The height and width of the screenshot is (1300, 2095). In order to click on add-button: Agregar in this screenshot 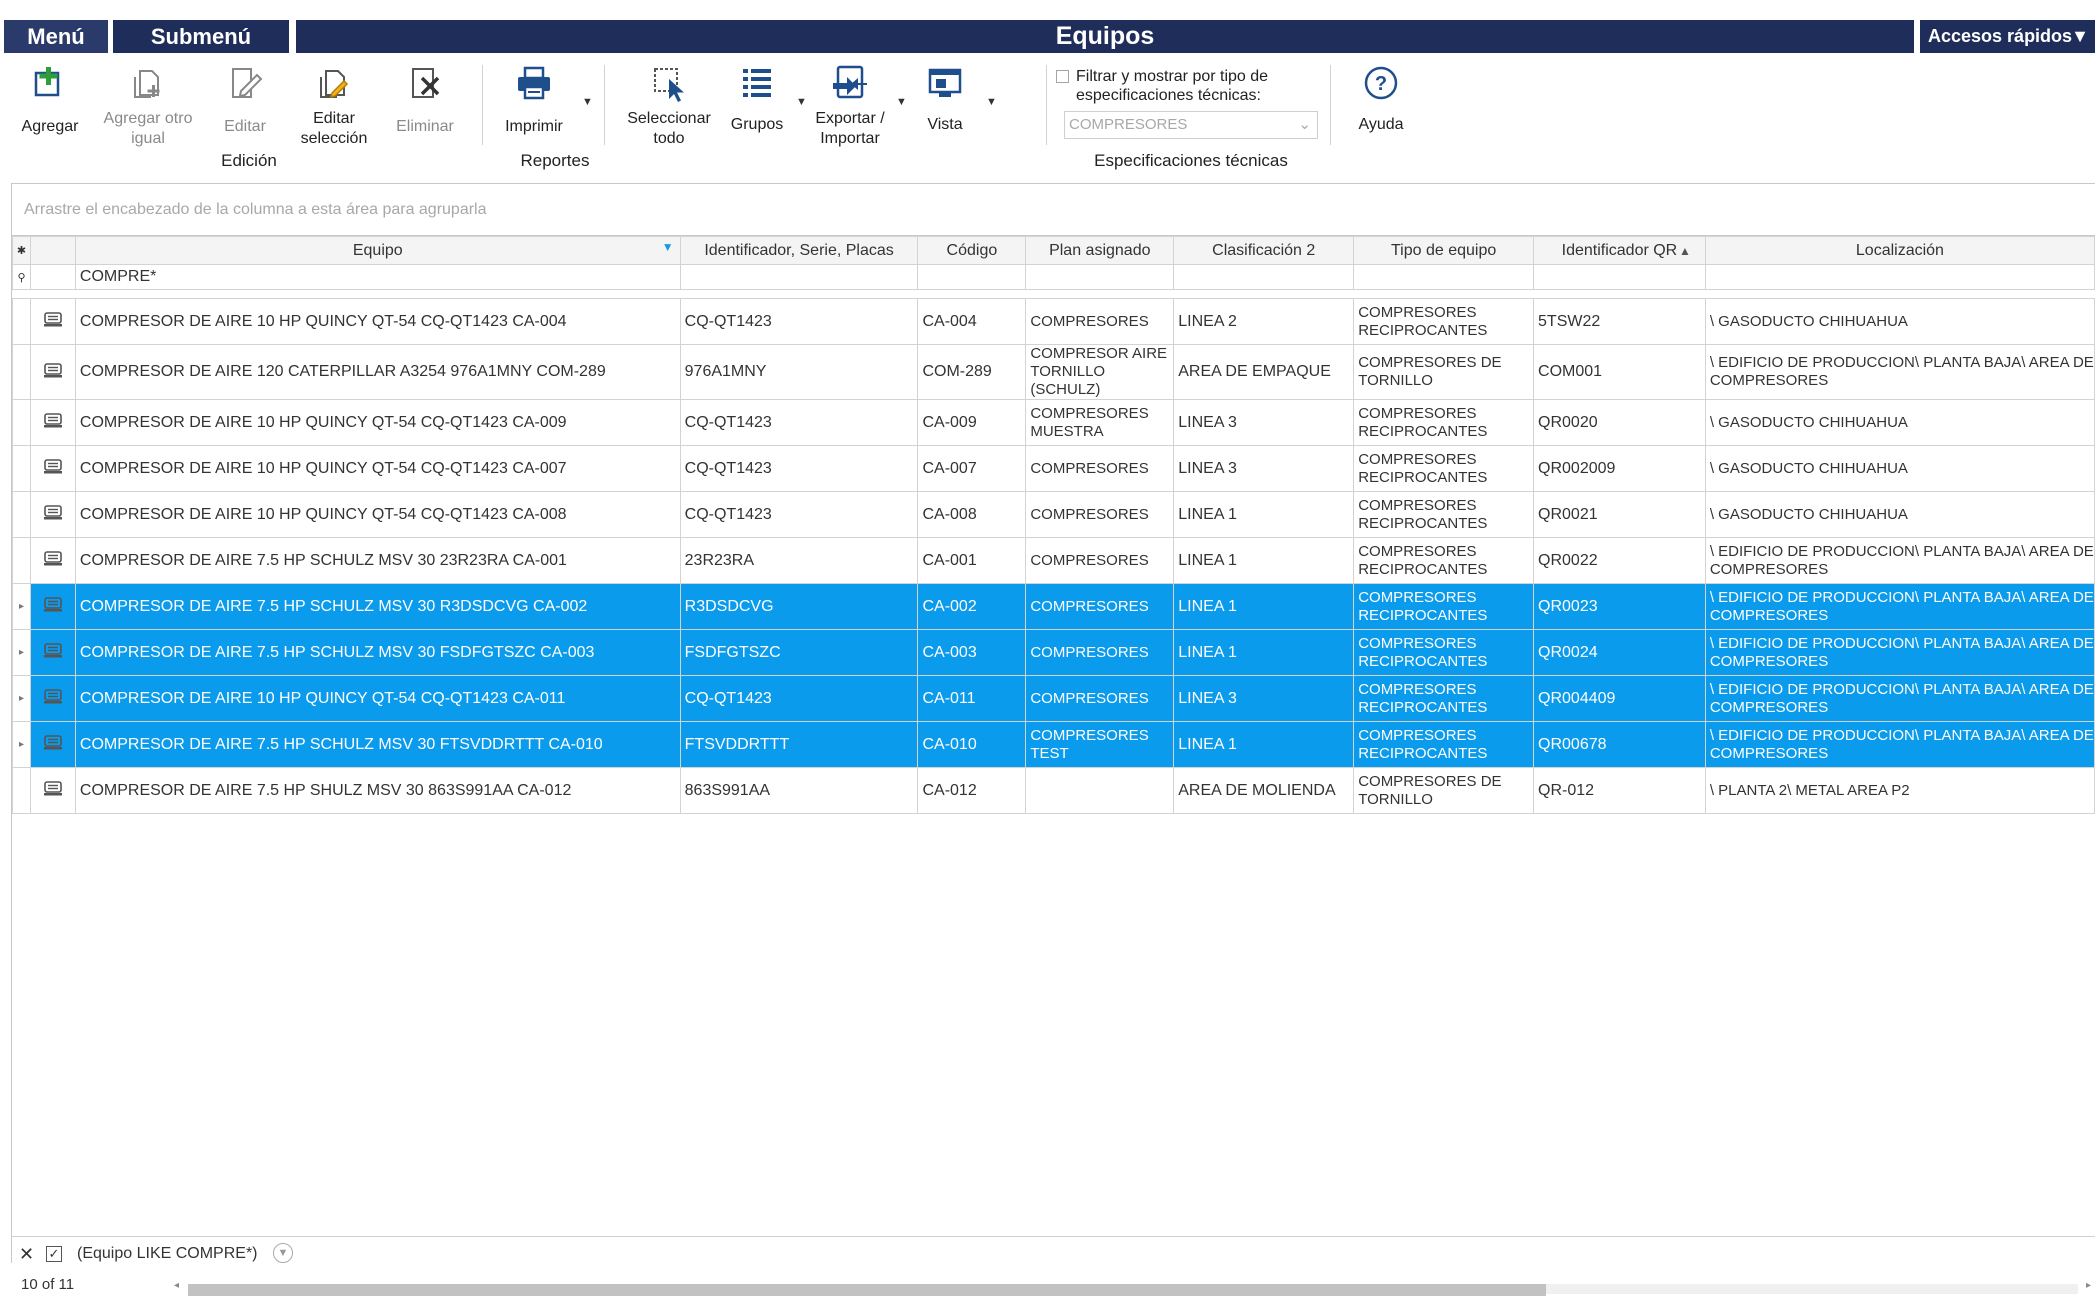, I will do `click(50, 100)`.